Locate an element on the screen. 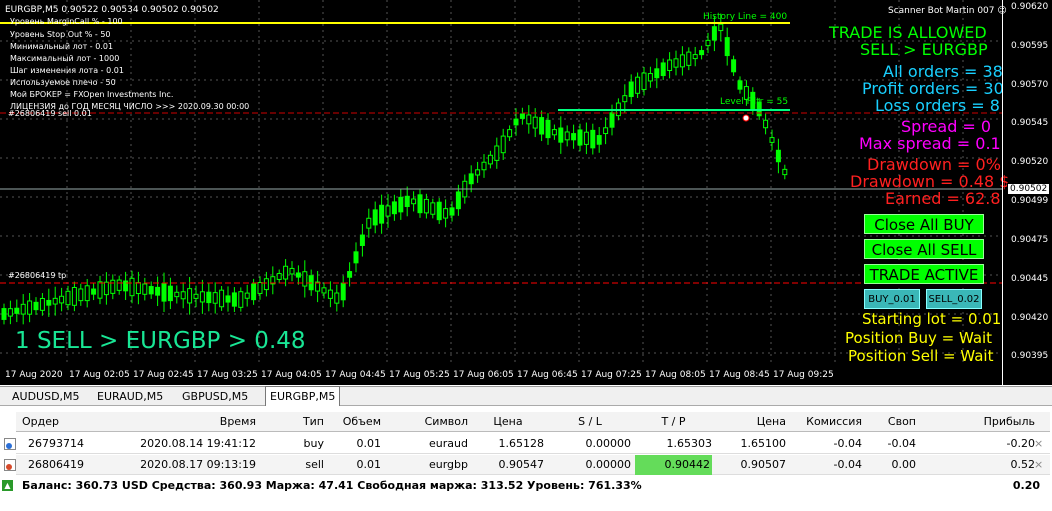 The width and height of the screenshot is (1052, 511). buy-small-button: BUY_0.01 is located at coordinates (892, 299).